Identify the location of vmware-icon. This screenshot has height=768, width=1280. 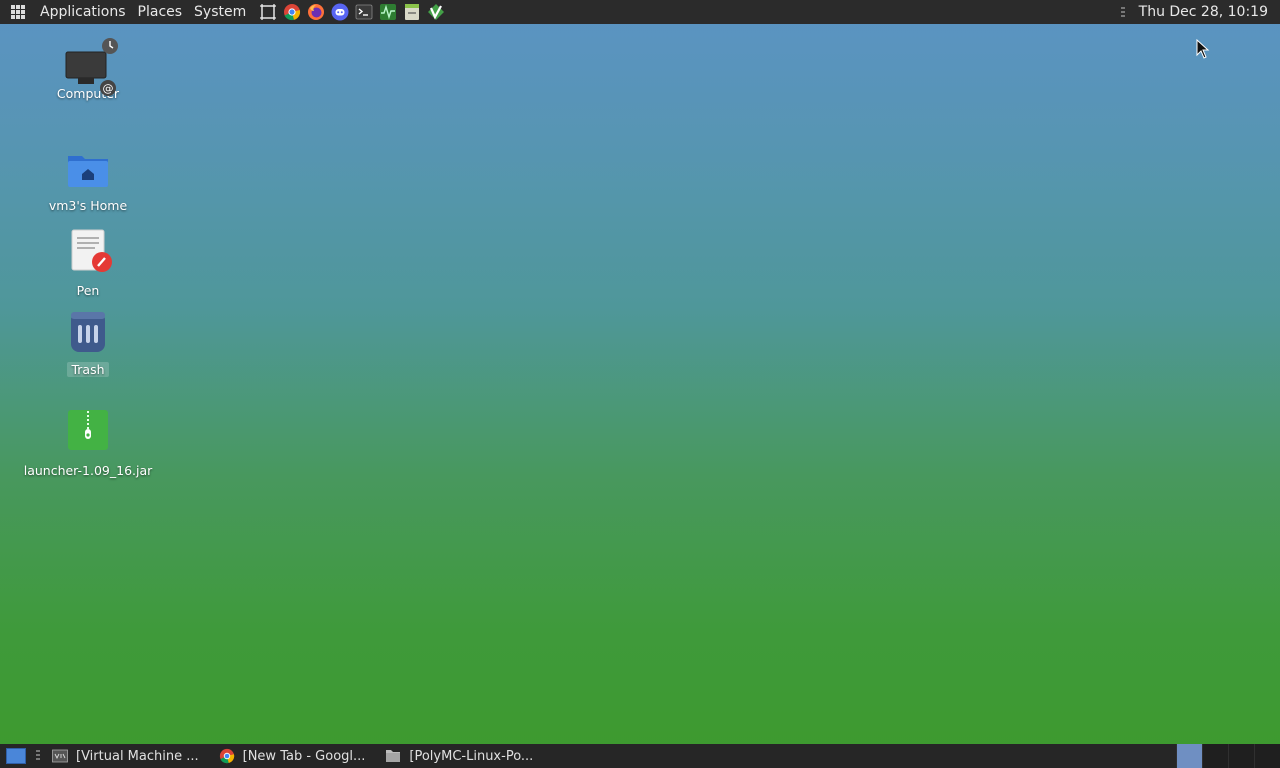
(60, 756).